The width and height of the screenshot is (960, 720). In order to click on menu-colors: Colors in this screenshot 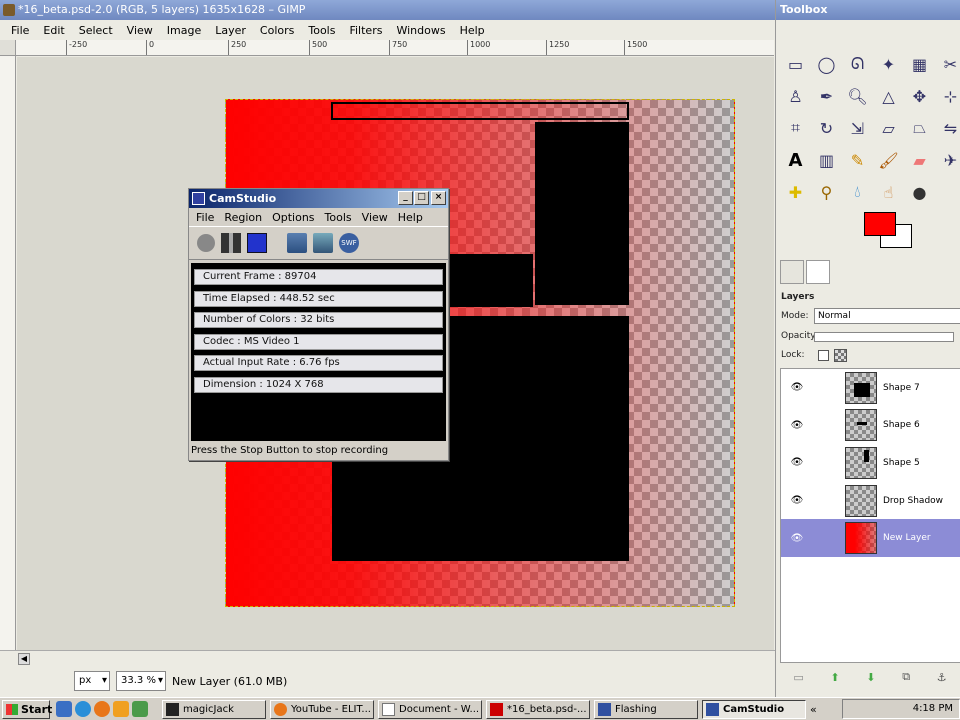, I will do `click(277, 30)`.